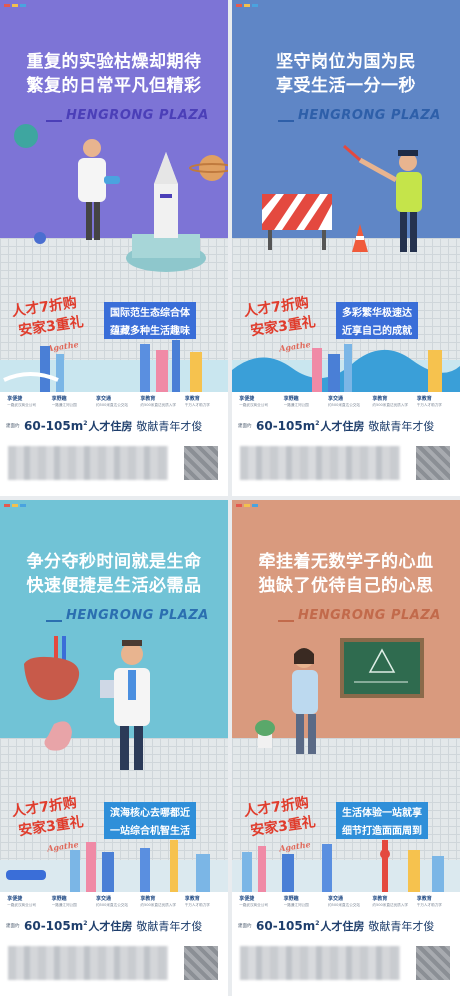  What do you see at coordinates (150, 811) in the screenshot?
I see `feature-tag-1: 滨海核心去哪都近` at bounding box center [150, 811].